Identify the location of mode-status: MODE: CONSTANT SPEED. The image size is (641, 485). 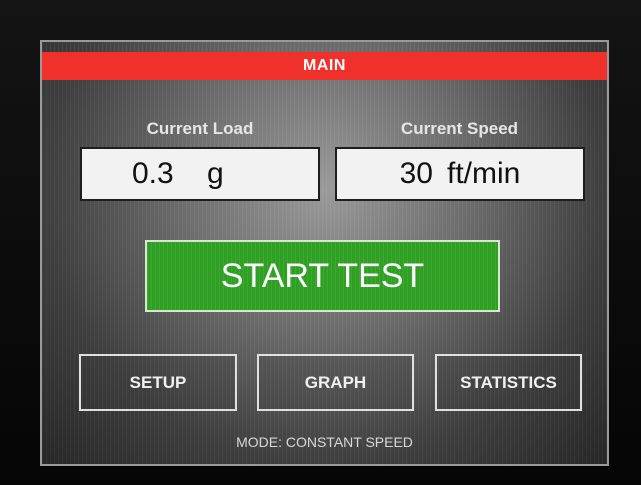
(324, 442).